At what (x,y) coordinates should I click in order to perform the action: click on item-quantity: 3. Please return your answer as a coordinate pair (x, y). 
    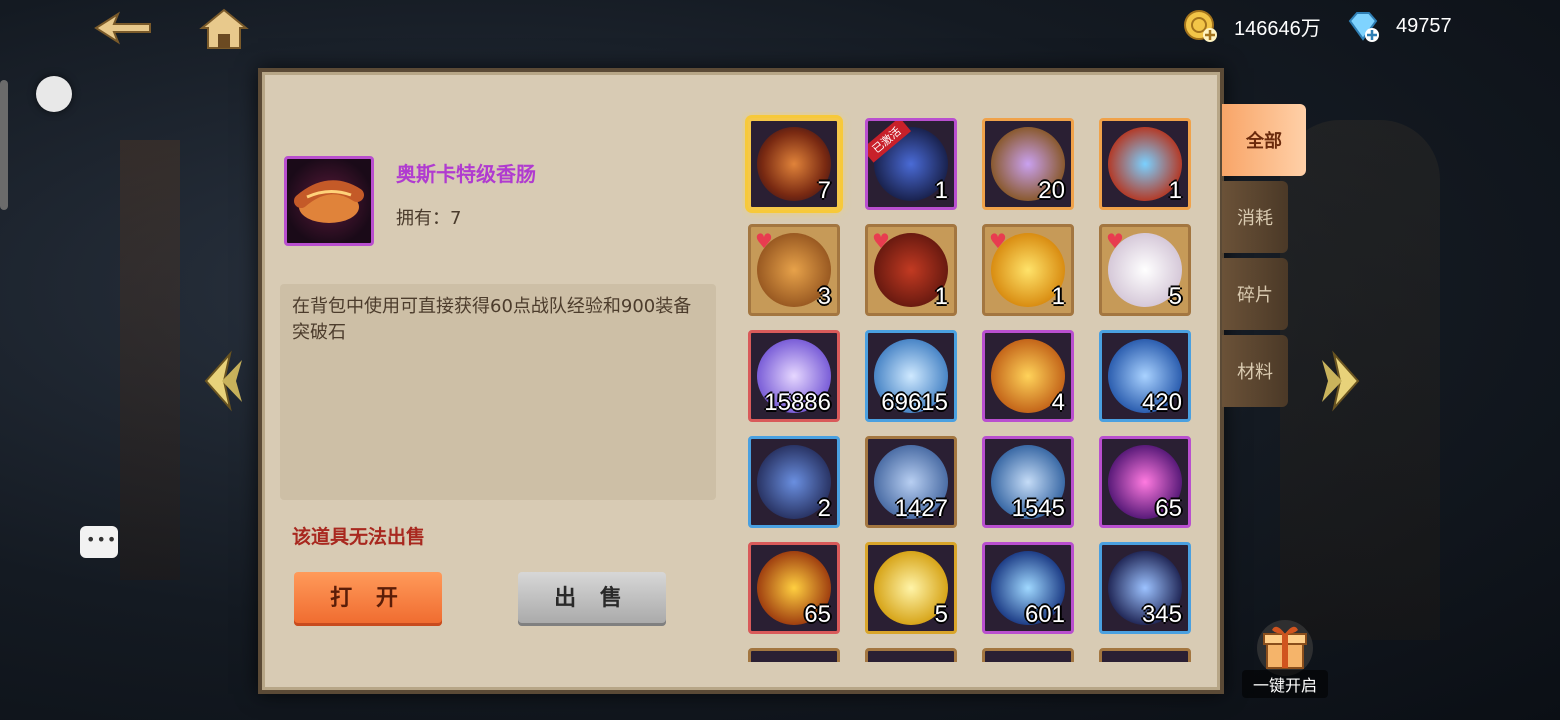
    Looking at the image, I should click on (824, 296).